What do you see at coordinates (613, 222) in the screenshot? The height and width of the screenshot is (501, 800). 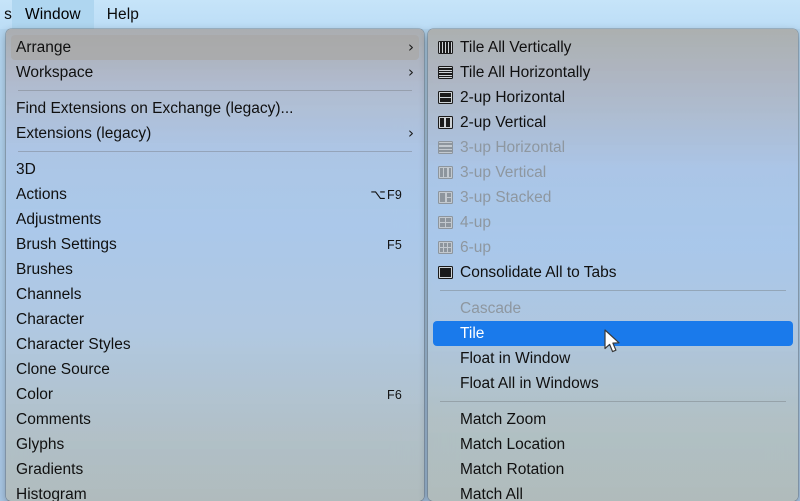 I see `arrange-menu-item-4-up: 4-up` at bounding box center [613, 222].